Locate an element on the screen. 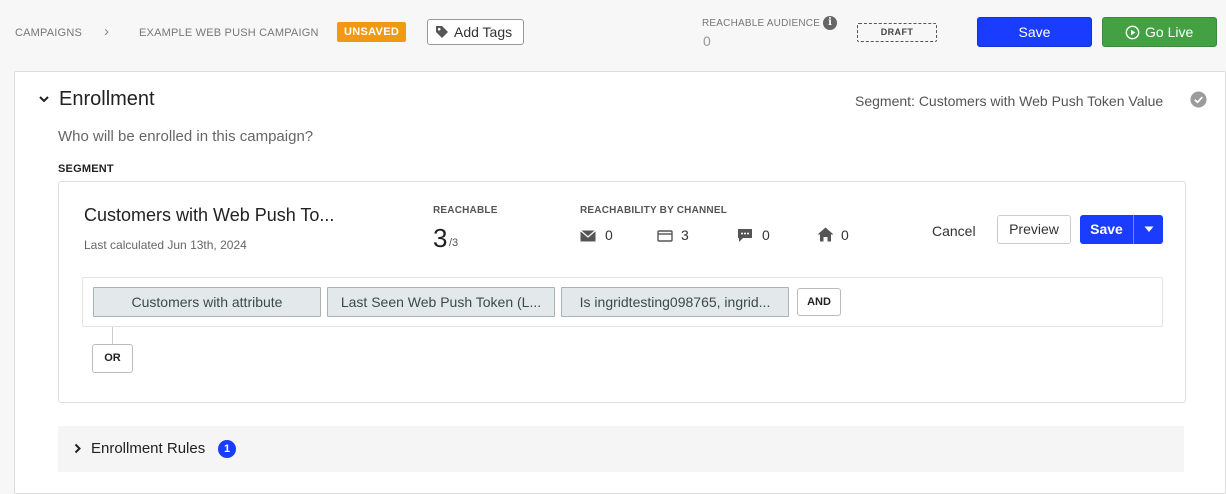  enrollment-rules-count-badge: 1 is located at coordinates (227, 449).